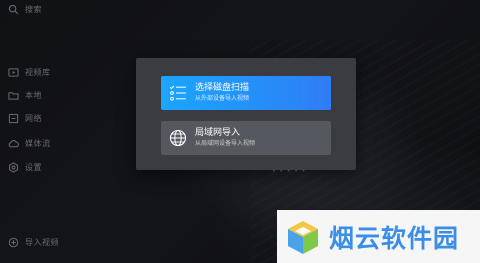  I want to click on option-title: 局域网导入, so click(218, 133).